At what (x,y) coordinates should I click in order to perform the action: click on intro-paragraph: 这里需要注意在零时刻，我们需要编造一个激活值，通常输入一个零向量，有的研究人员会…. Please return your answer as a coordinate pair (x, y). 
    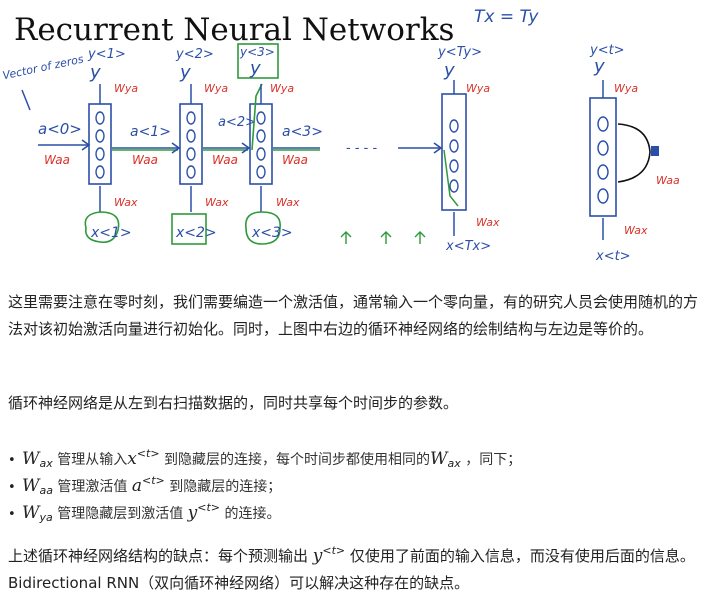
    Looking at the image, I should click on (353, 315).